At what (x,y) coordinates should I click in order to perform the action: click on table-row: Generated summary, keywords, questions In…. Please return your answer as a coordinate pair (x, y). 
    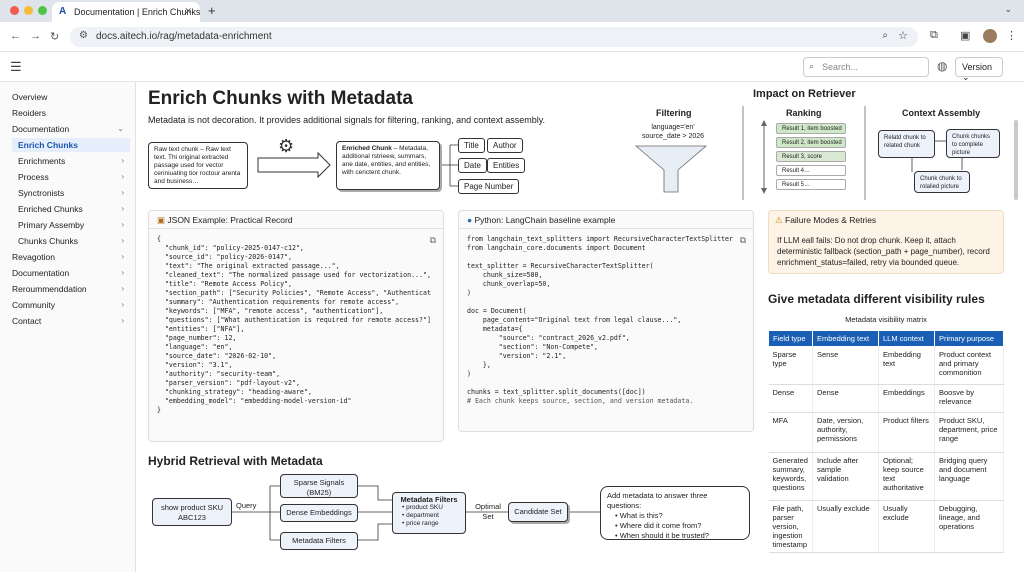
    Looking at the image, I should click on (886, 476).